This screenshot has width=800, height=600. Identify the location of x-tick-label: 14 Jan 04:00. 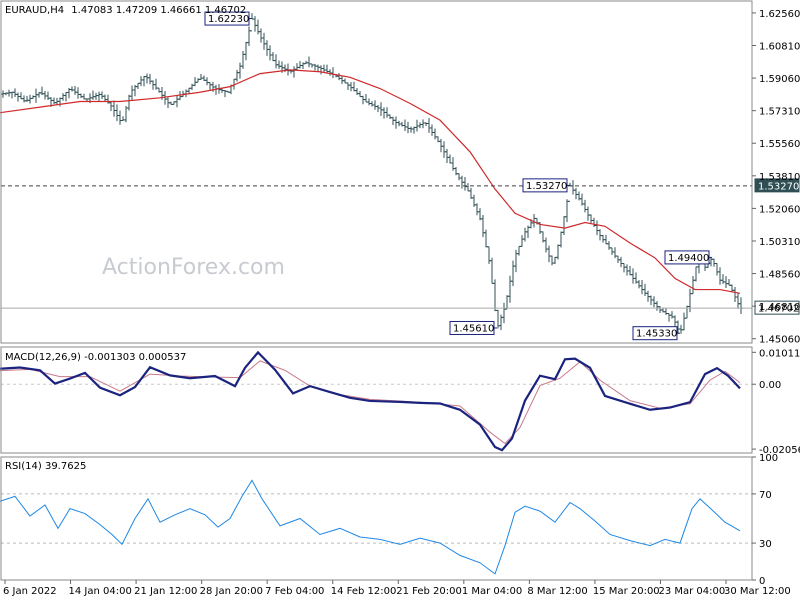
(100, 591).